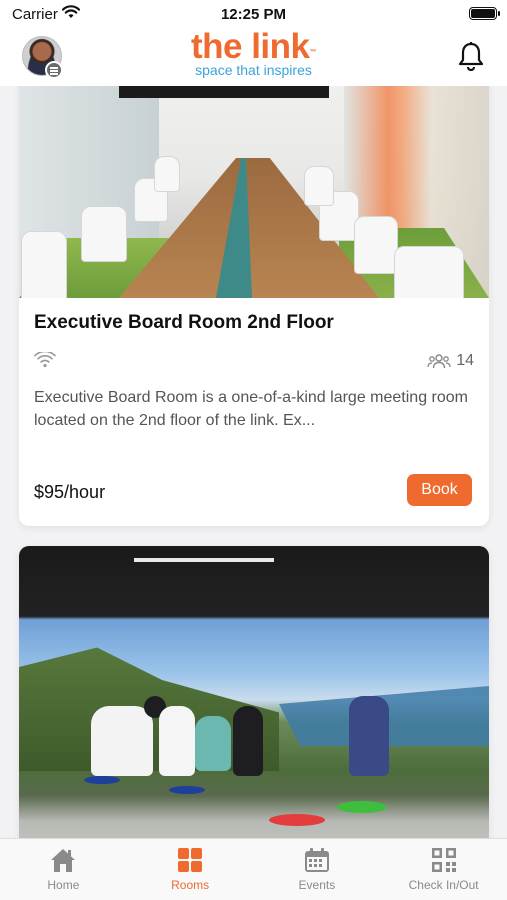 The height and width of the screenshot is (900, 507). What do you see at coordinates (443, 885) in the screenshot?
I see `tab-label: Check In/Out` at bounding box center [443, 885].